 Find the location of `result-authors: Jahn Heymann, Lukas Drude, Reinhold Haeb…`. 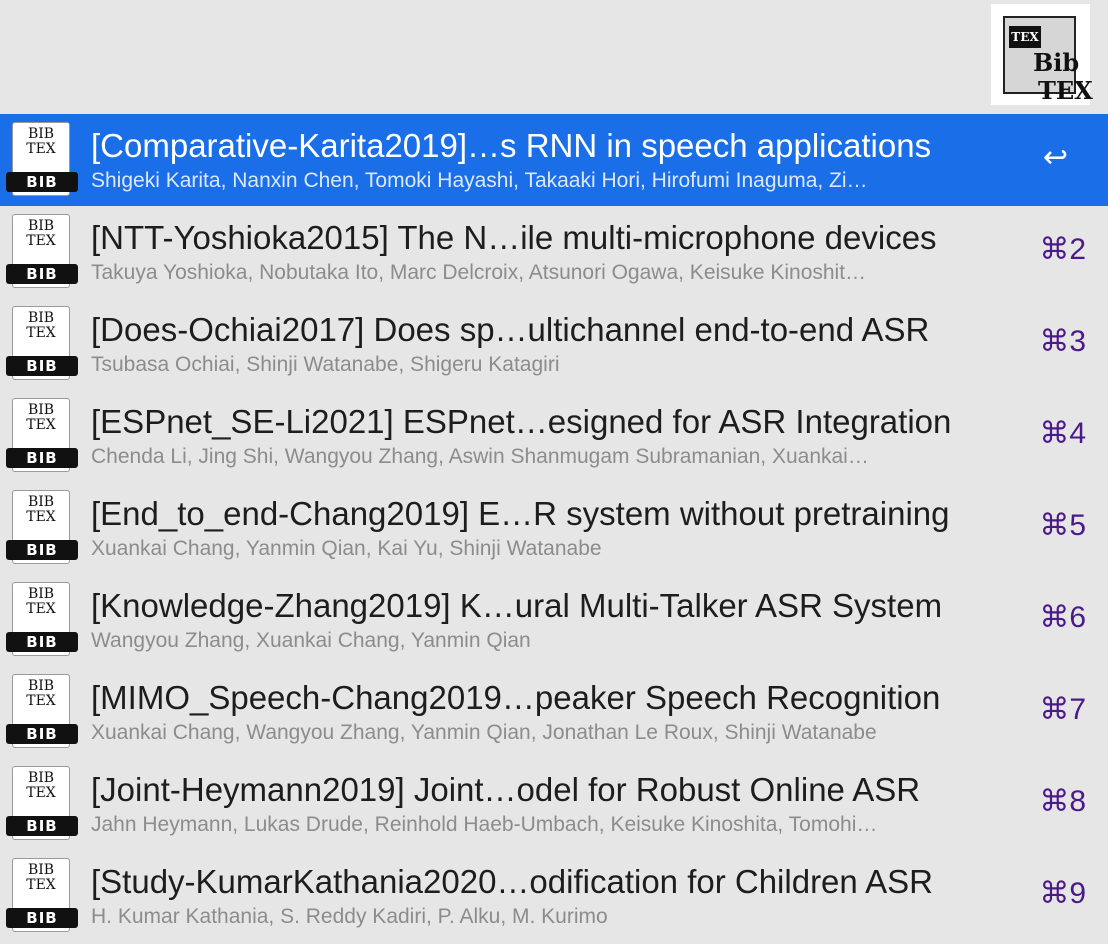

result-authors: Jahn Heymann, Lukas Drude, Reinhold Haeb… is located at coordinates (484, 824).